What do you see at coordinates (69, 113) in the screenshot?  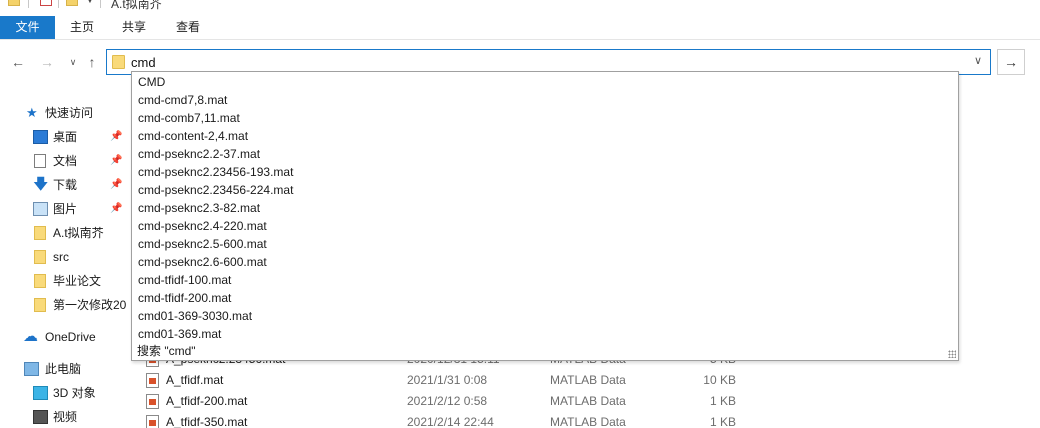 I see `sidebar-item-label: 快速访问` at bounding box center [69, 113].